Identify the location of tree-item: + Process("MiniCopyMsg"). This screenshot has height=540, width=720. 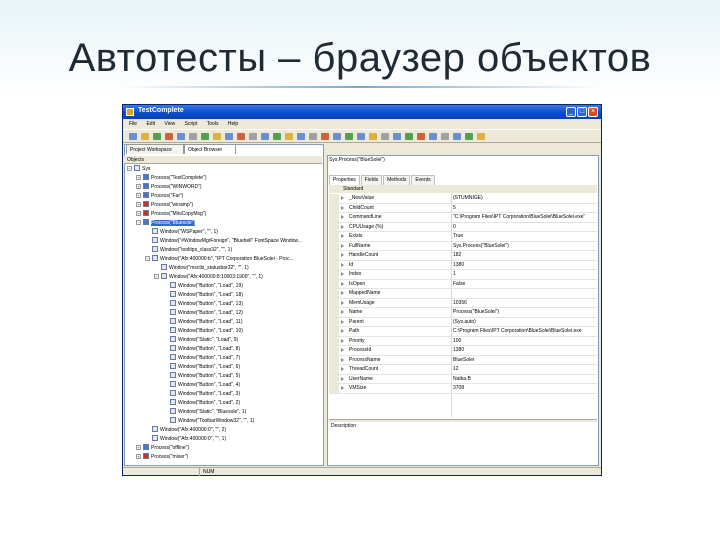
(171, 214).